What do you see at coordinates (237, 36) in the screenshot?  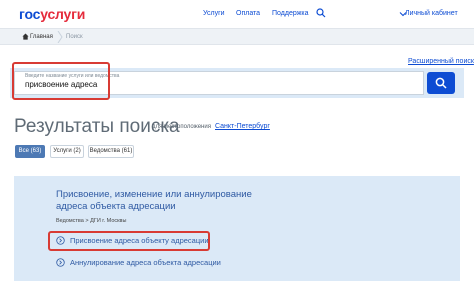 I see `breadcrumb: Главная Поиск` at bounding box center [237, 36].